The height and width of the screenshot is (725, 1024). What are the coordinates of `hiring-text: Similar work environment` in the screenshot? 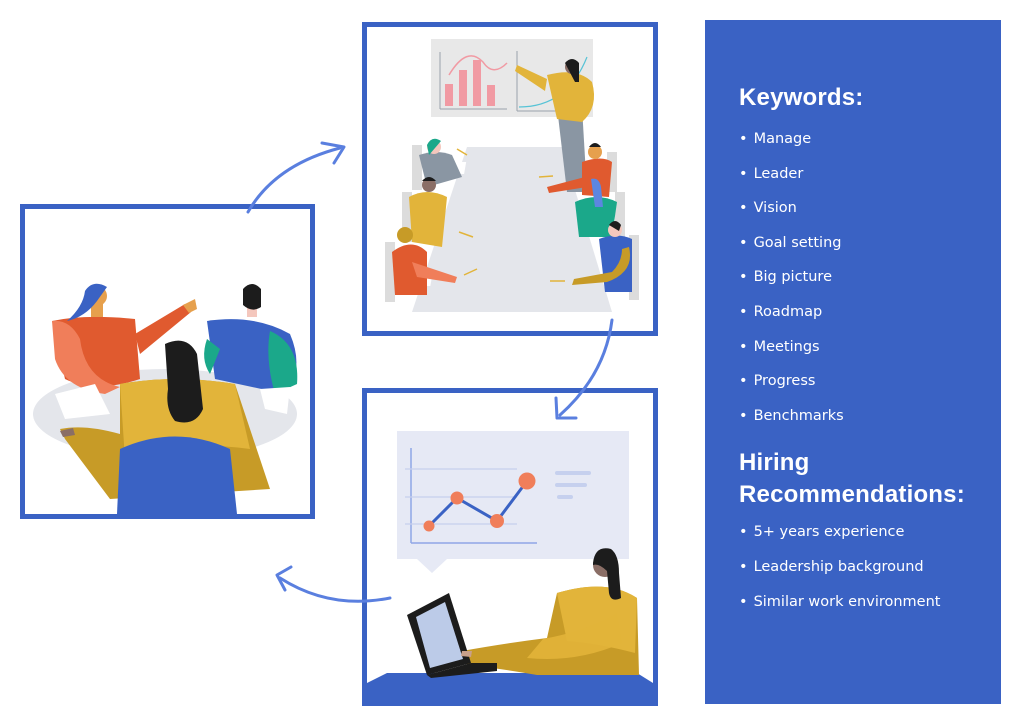 It's located at (847, 601).